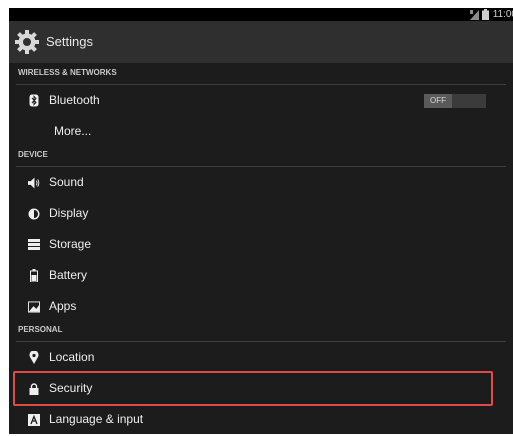 The height and width of the screenshot is (436, 513). I want to click on settings-item-bluetooth: Bluetooth OFF, so click(261, 100).